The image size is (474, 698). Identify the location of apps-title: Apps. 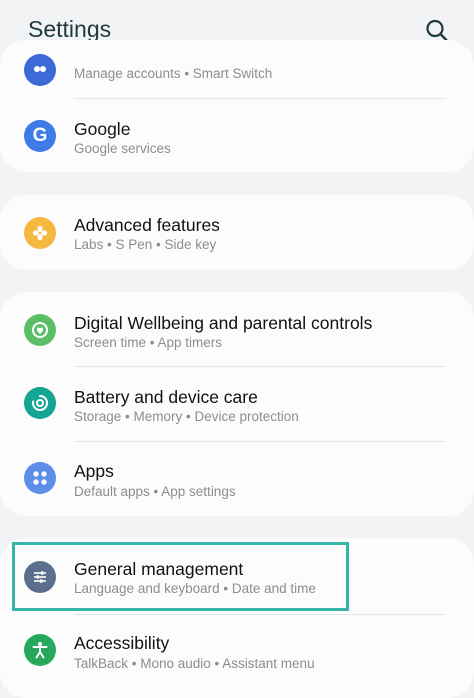
(94, 471).